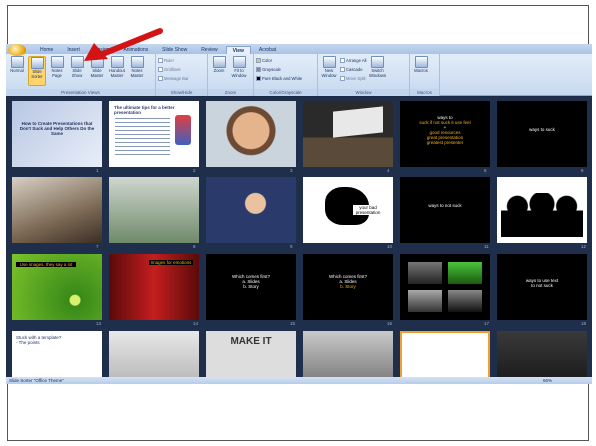 Image resolution: width=596 pixels, height=446 pixels. I want to click on slide-thumbnail: your bad presentation, so click(348, 210).